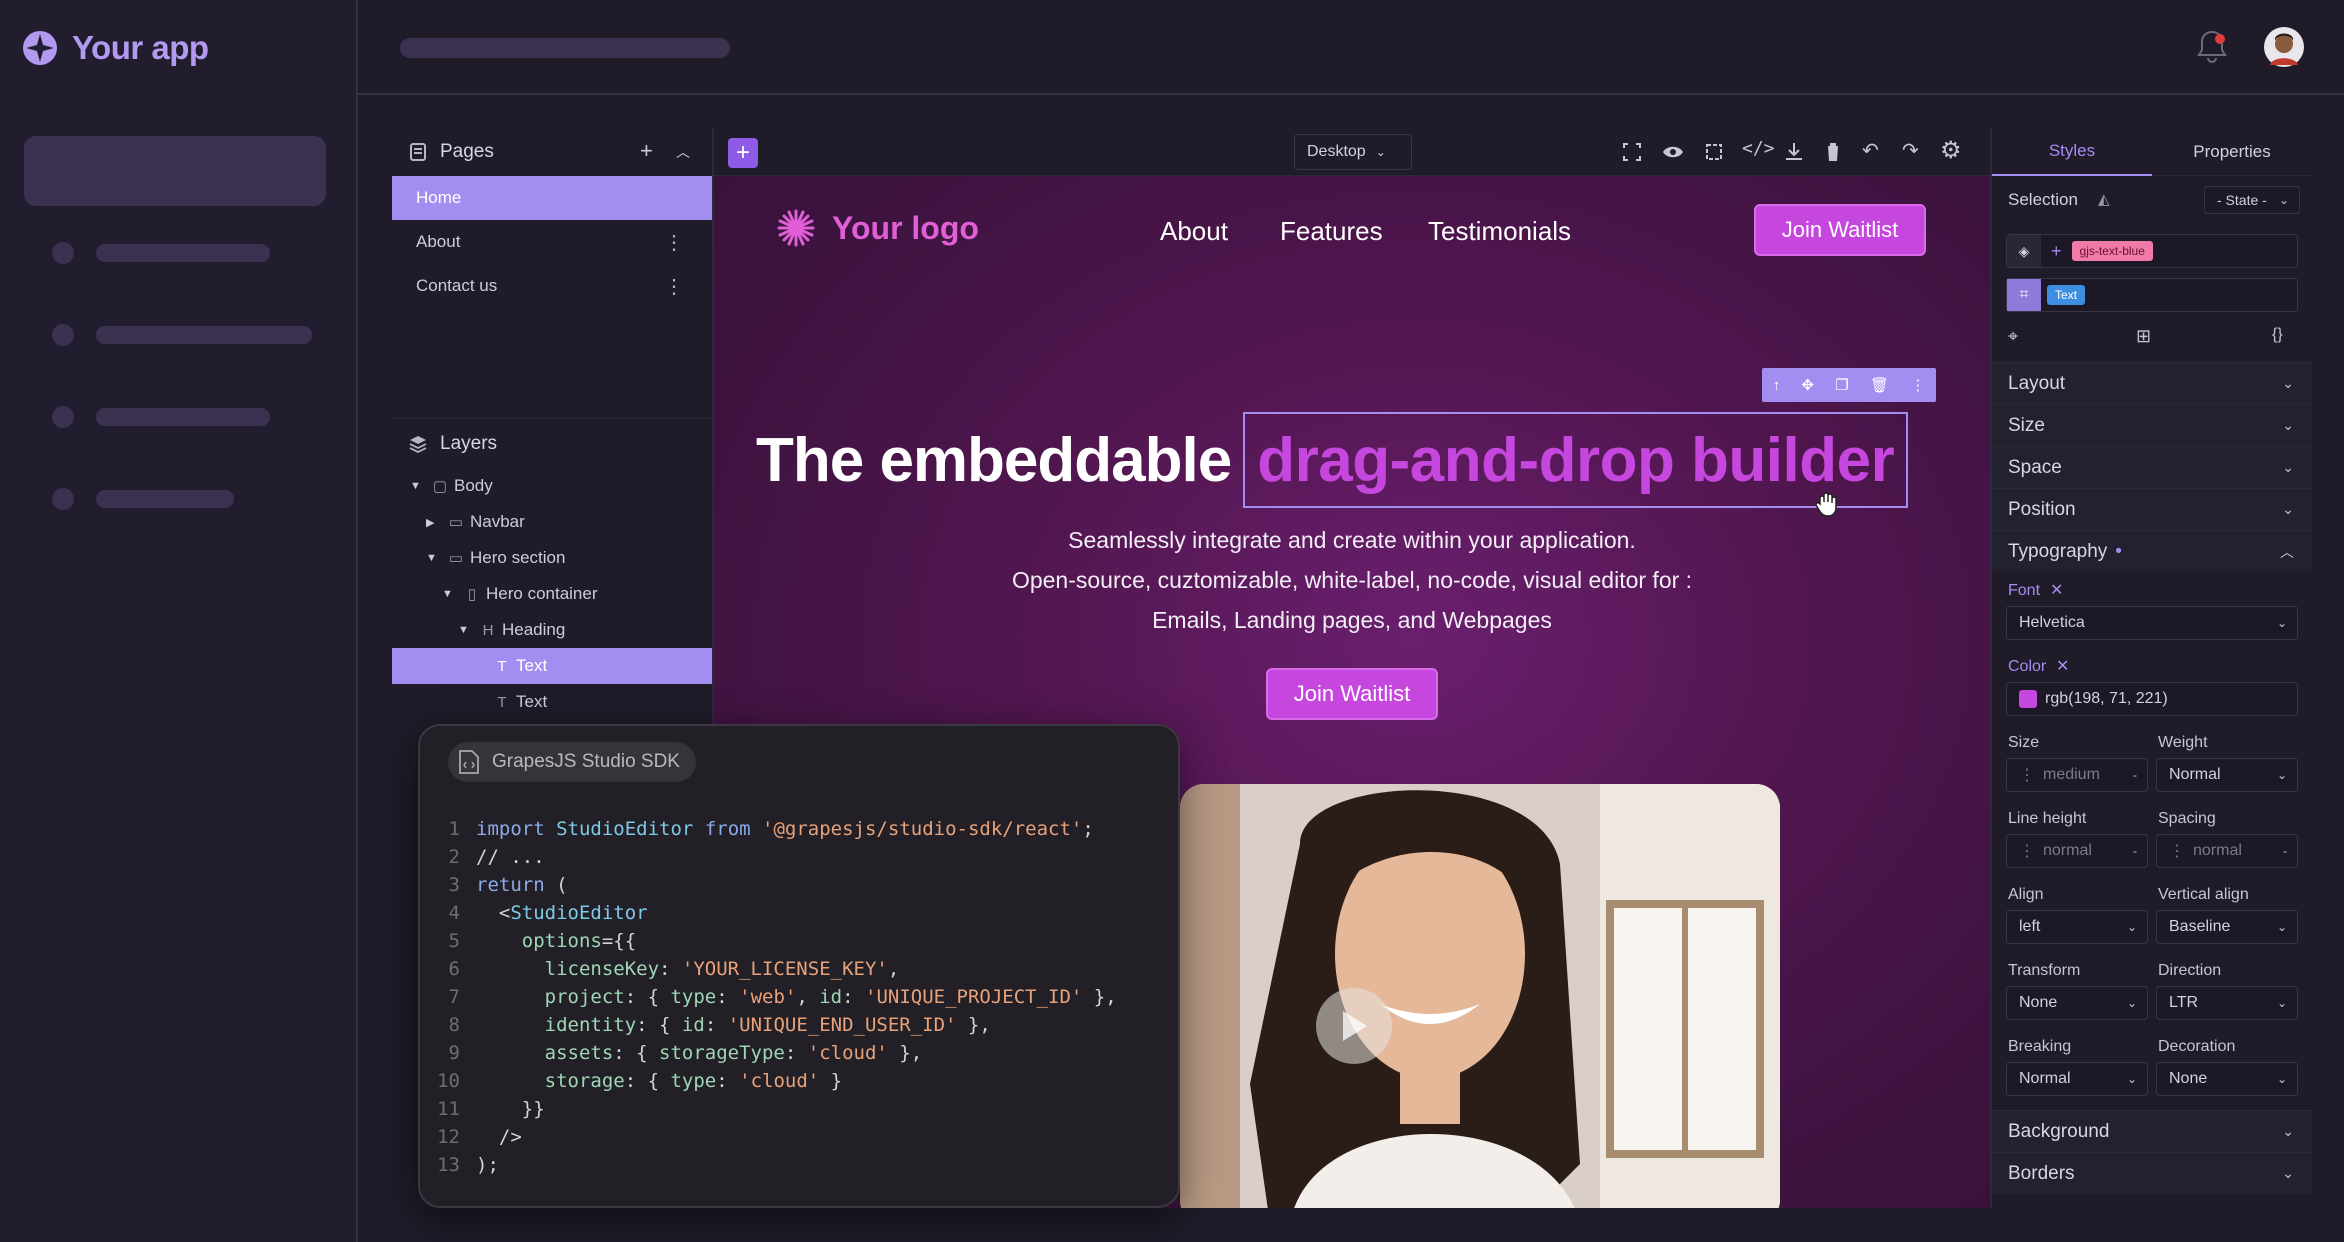 This screenshot has height=1242, width=2344. I want to click on gear-icon: ⚙, so click(1951, 150).